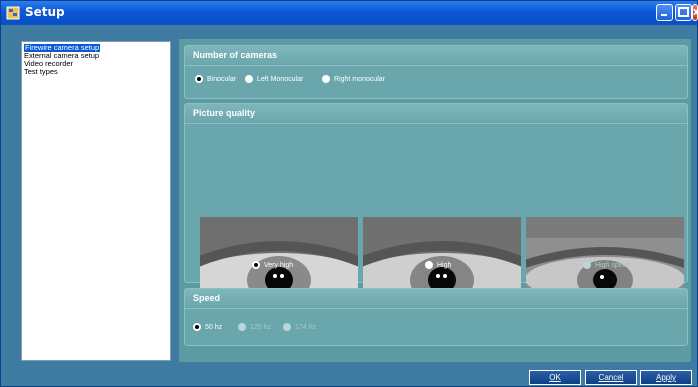 The image size is (698, 387). I want to click on apply-button: Apply, so click(666, 377).